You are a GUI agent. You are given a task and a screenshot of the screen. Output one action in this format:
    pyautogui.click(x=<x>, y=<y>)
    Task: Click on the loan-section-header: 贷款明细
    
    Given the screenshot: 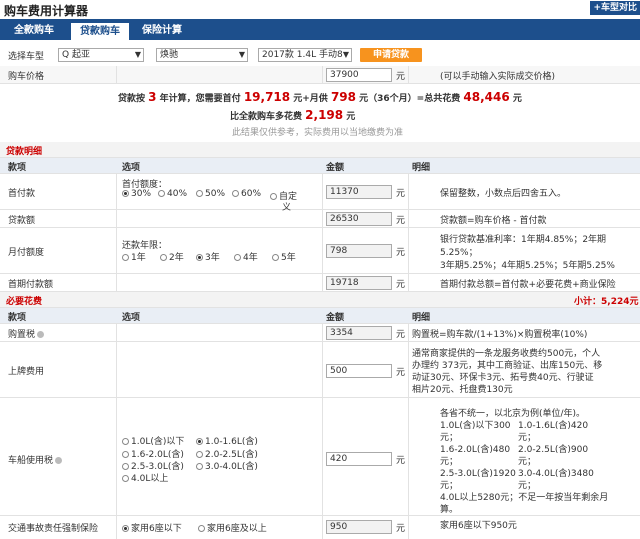 What is the action you would take?
    pyautogui.click(x=320, y=150)
    